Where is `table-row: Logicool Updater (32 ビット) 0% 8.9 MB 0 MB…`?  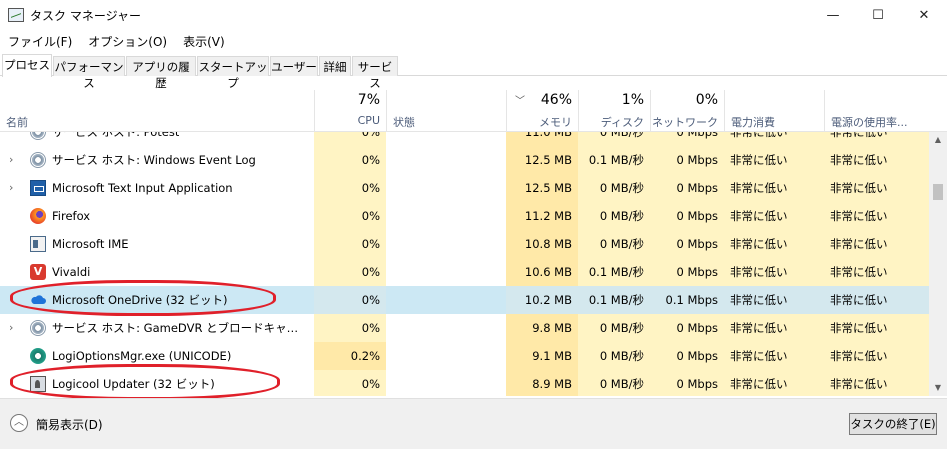
table-row: Logicool Updater (32 ビット) 0% 8.9 MB 0 MB… is located at coordinates (464, 383).